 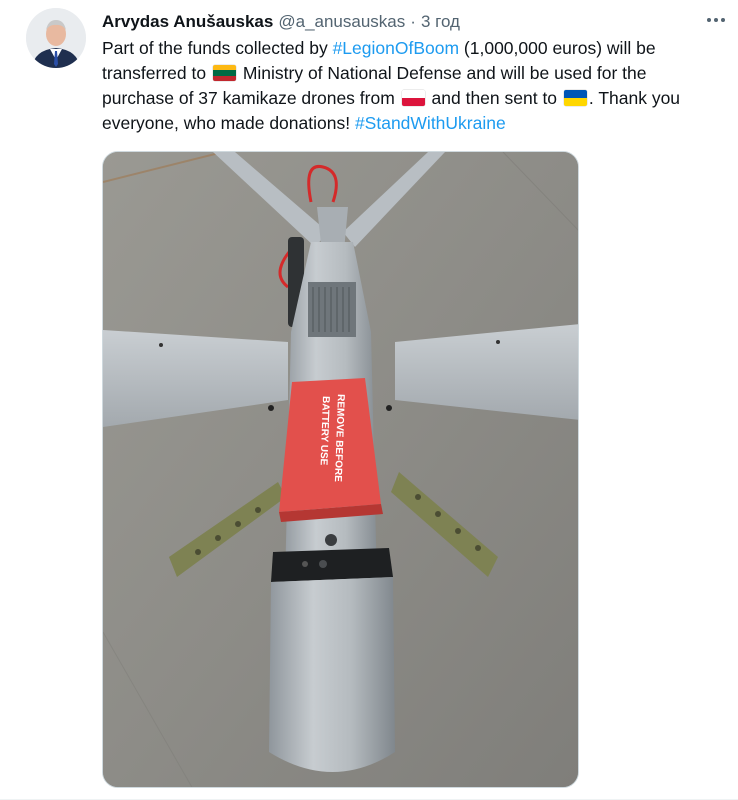 I want to click on tweet-text-part: and then sent to, so click(x=494, y=98).